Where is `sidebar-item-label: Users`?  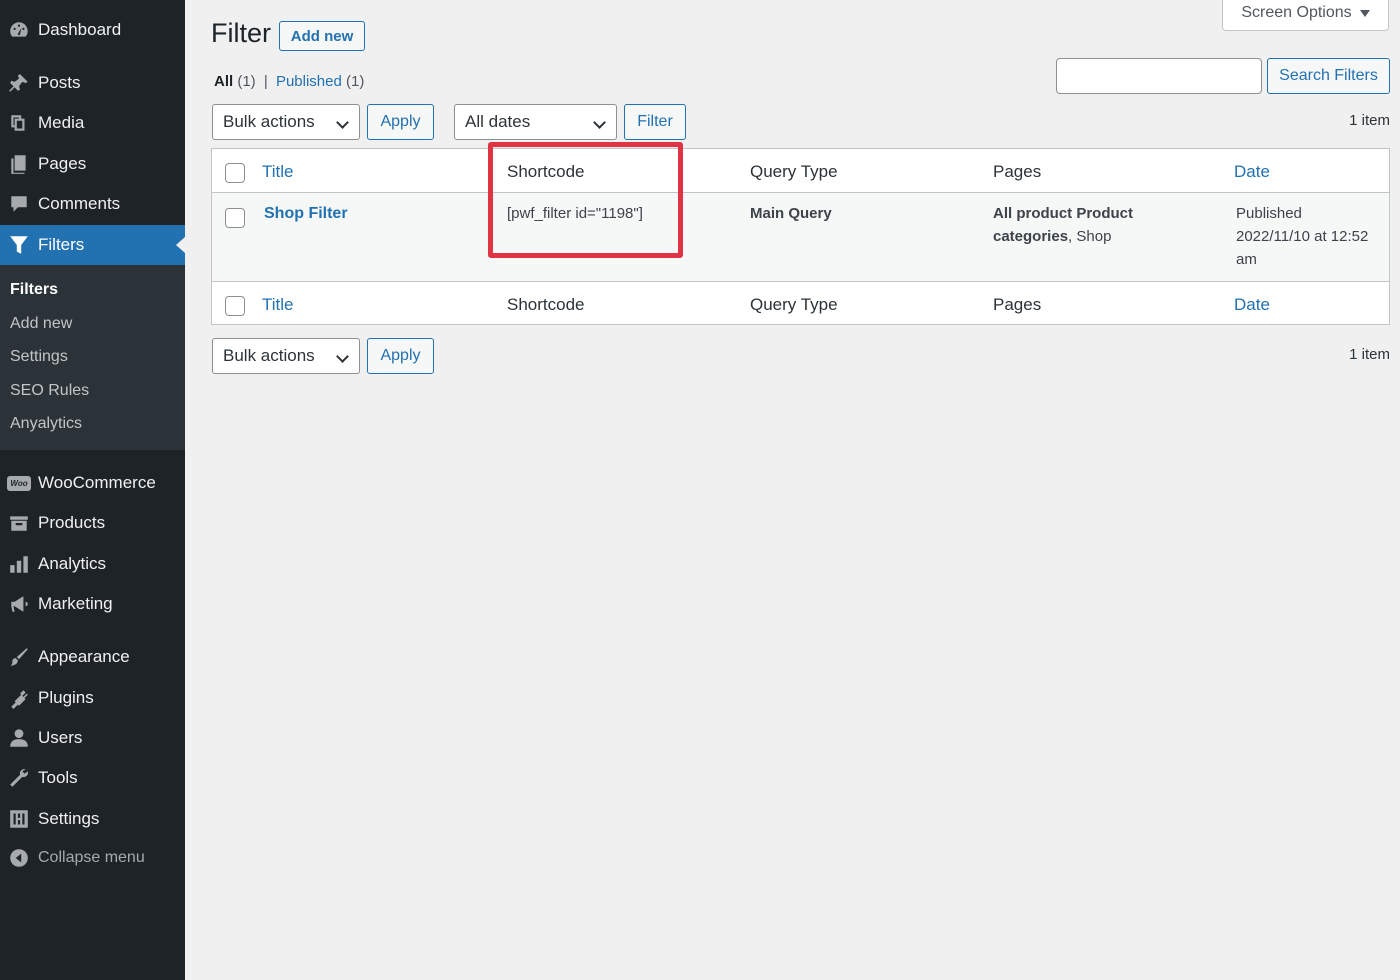 sidebar-item-label: Users is located at coordinates (60, 737).